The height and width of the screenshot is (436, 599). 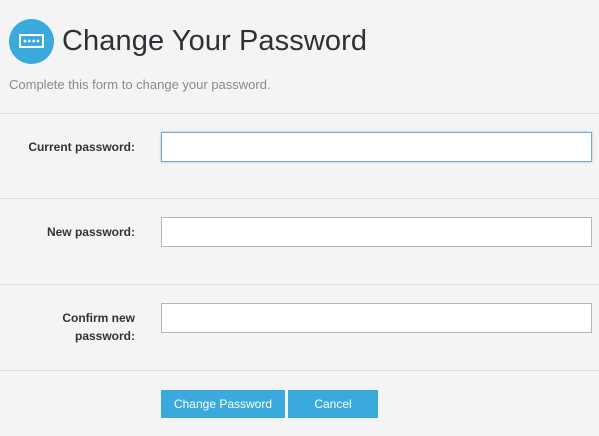 I want to click on new-password-input, so click(x=376, y=232).